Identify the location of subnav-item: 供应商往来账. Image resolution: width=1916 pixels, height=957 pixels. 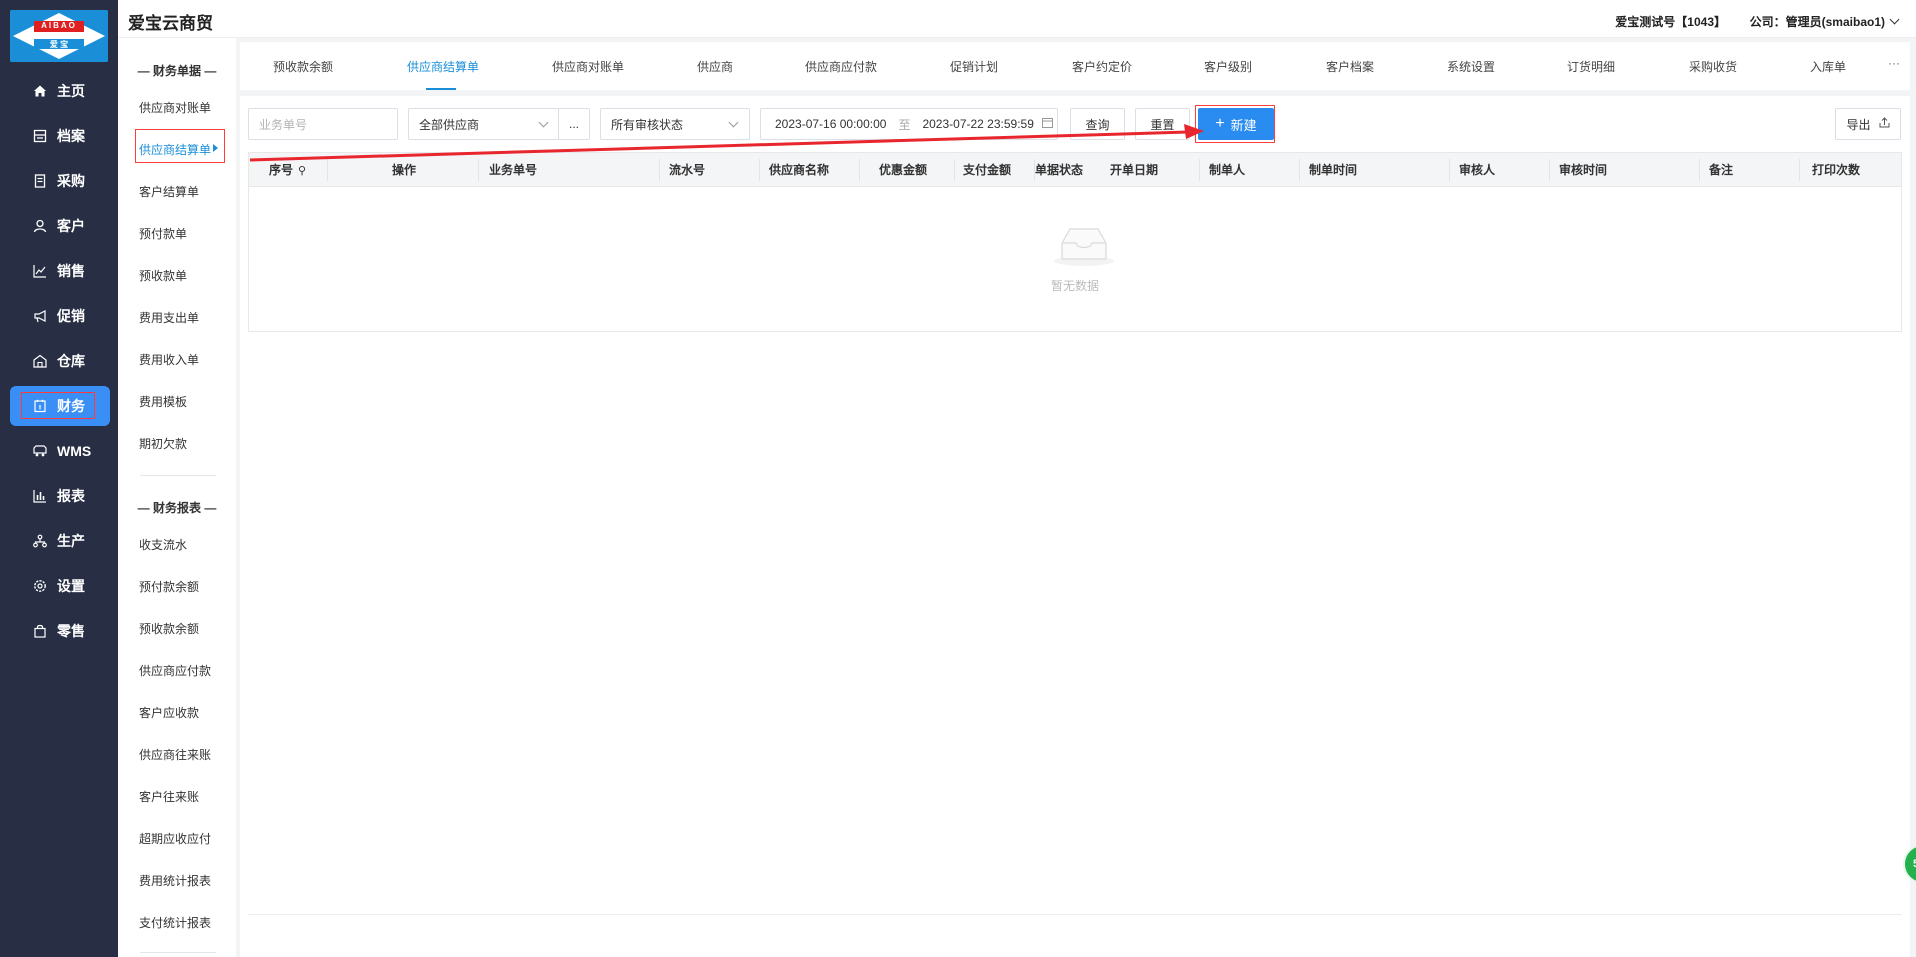
(175, 754).